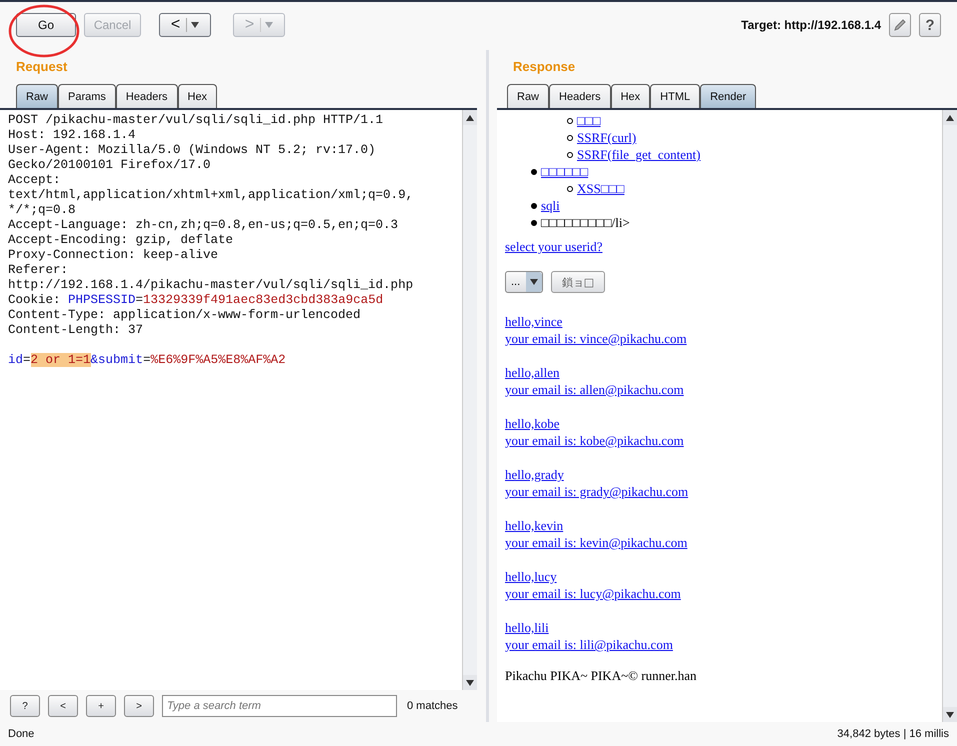 The width and height of the screenshot is (957, 746). What do you see at coordinates (596, 542) in the screenshot?
I see `email-link: your email is: kevin@pikachu.com` at bounding box center [596, 542].